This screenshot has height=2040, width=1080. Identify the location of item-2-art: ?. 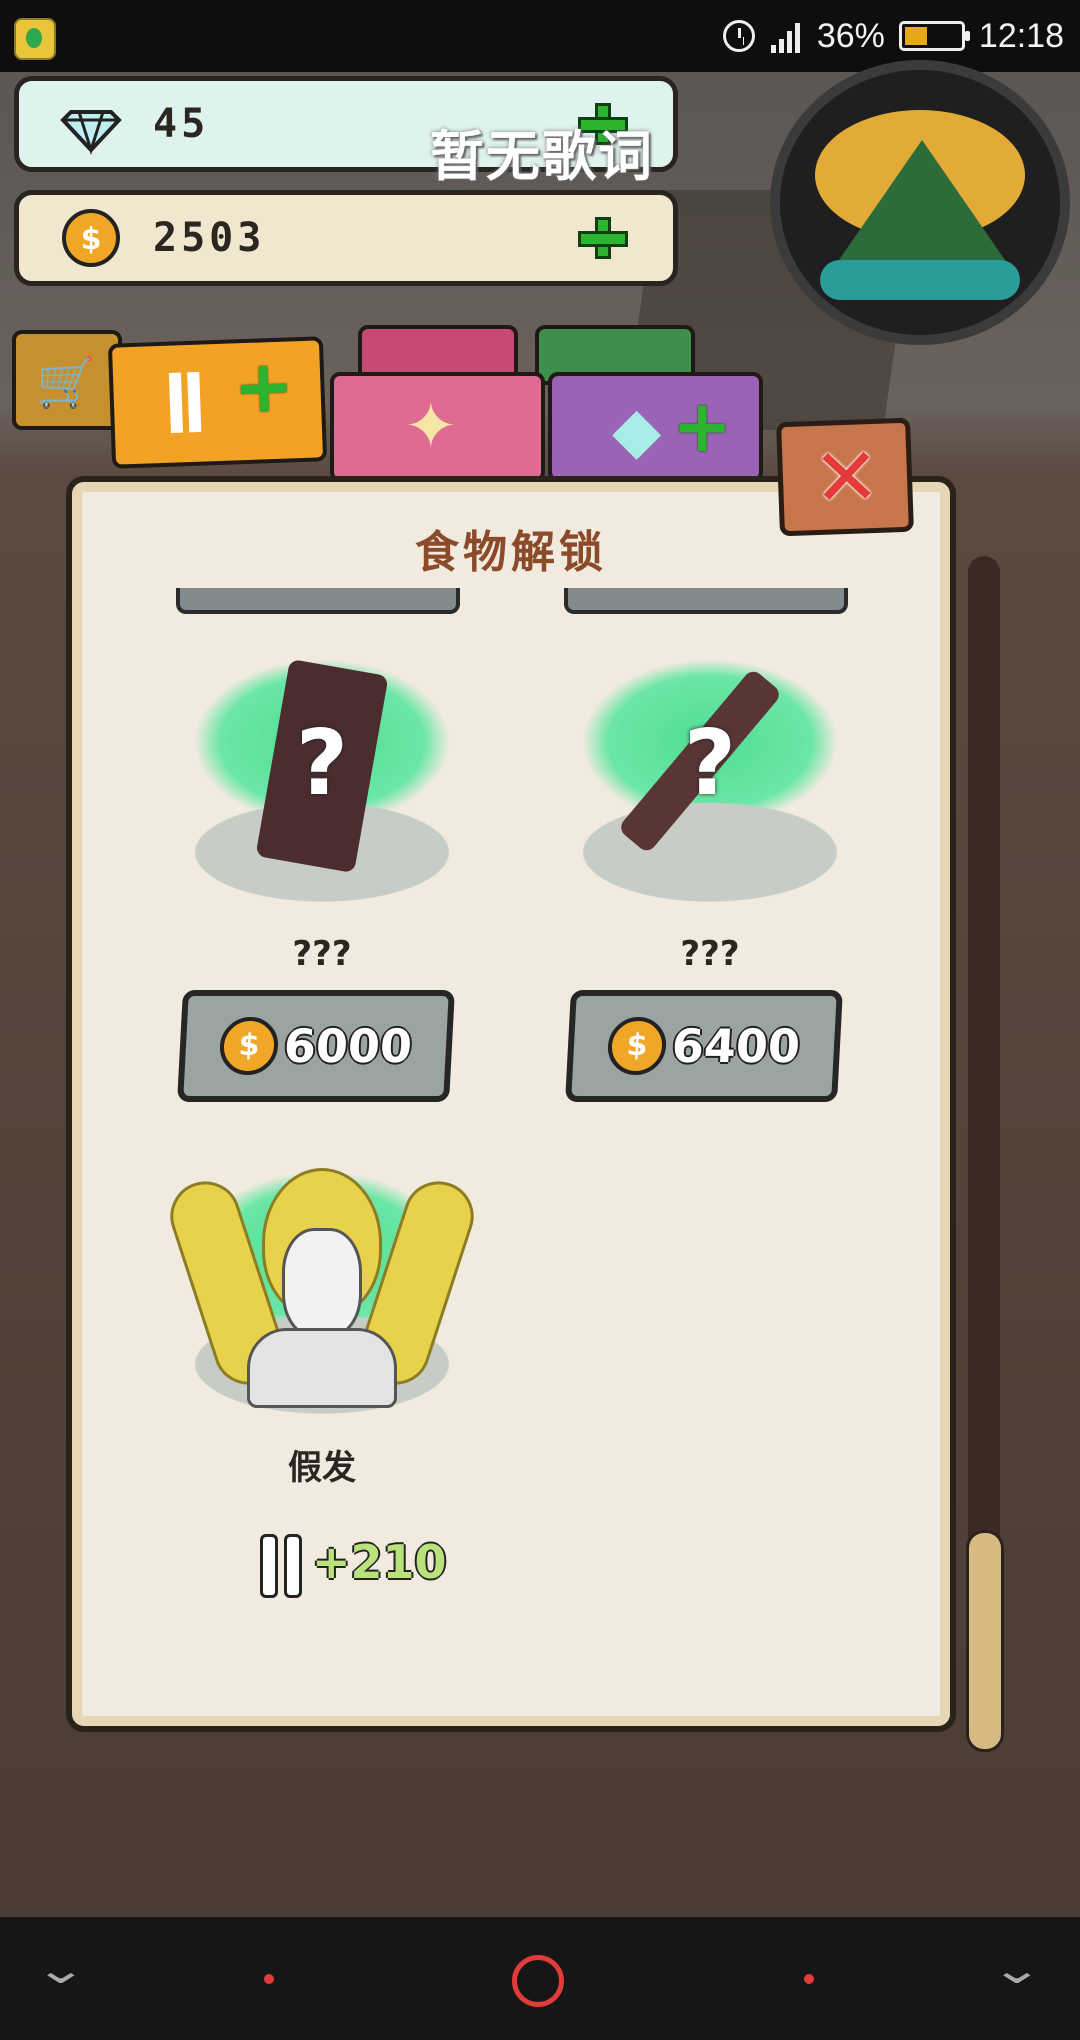
(710, 771).